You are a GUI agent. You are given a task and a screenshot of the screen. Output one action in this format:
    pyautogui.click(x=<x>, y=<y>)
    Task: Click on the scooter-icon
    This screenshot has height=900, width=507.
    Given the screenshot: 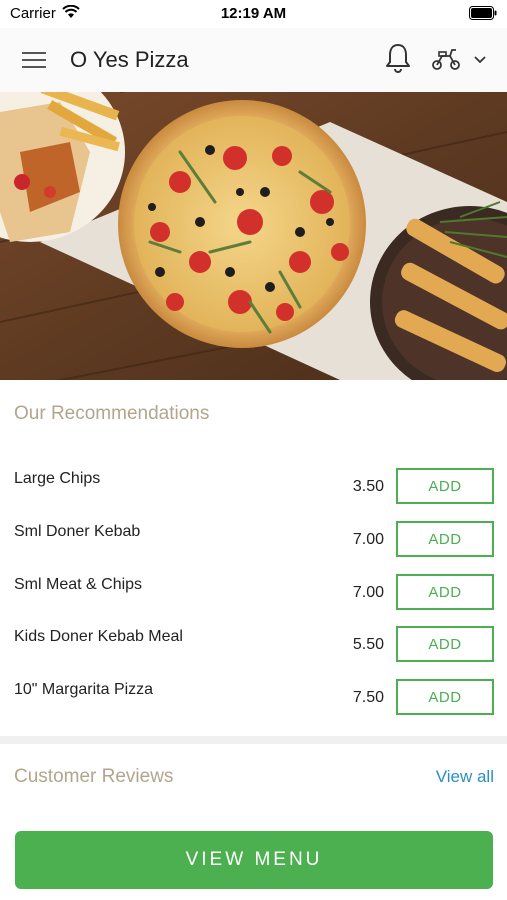 What is the action you would take?
    pyautogui.click(x=446, y=59)
    